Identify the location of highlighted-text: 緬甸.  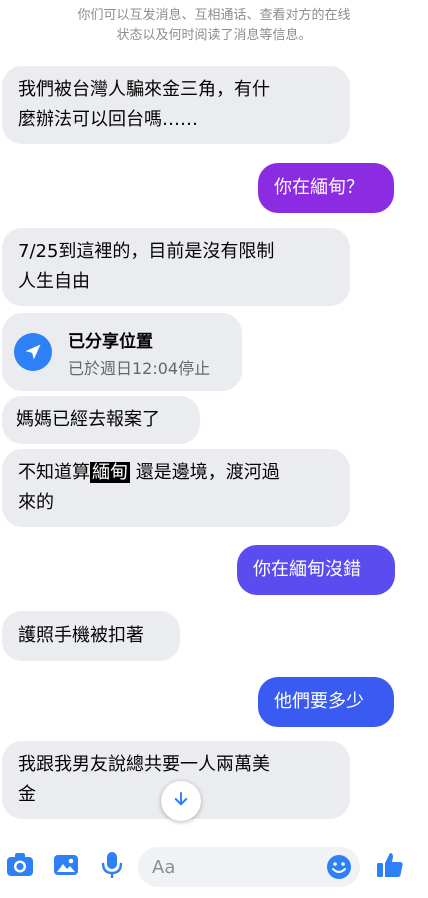
(110, 472).